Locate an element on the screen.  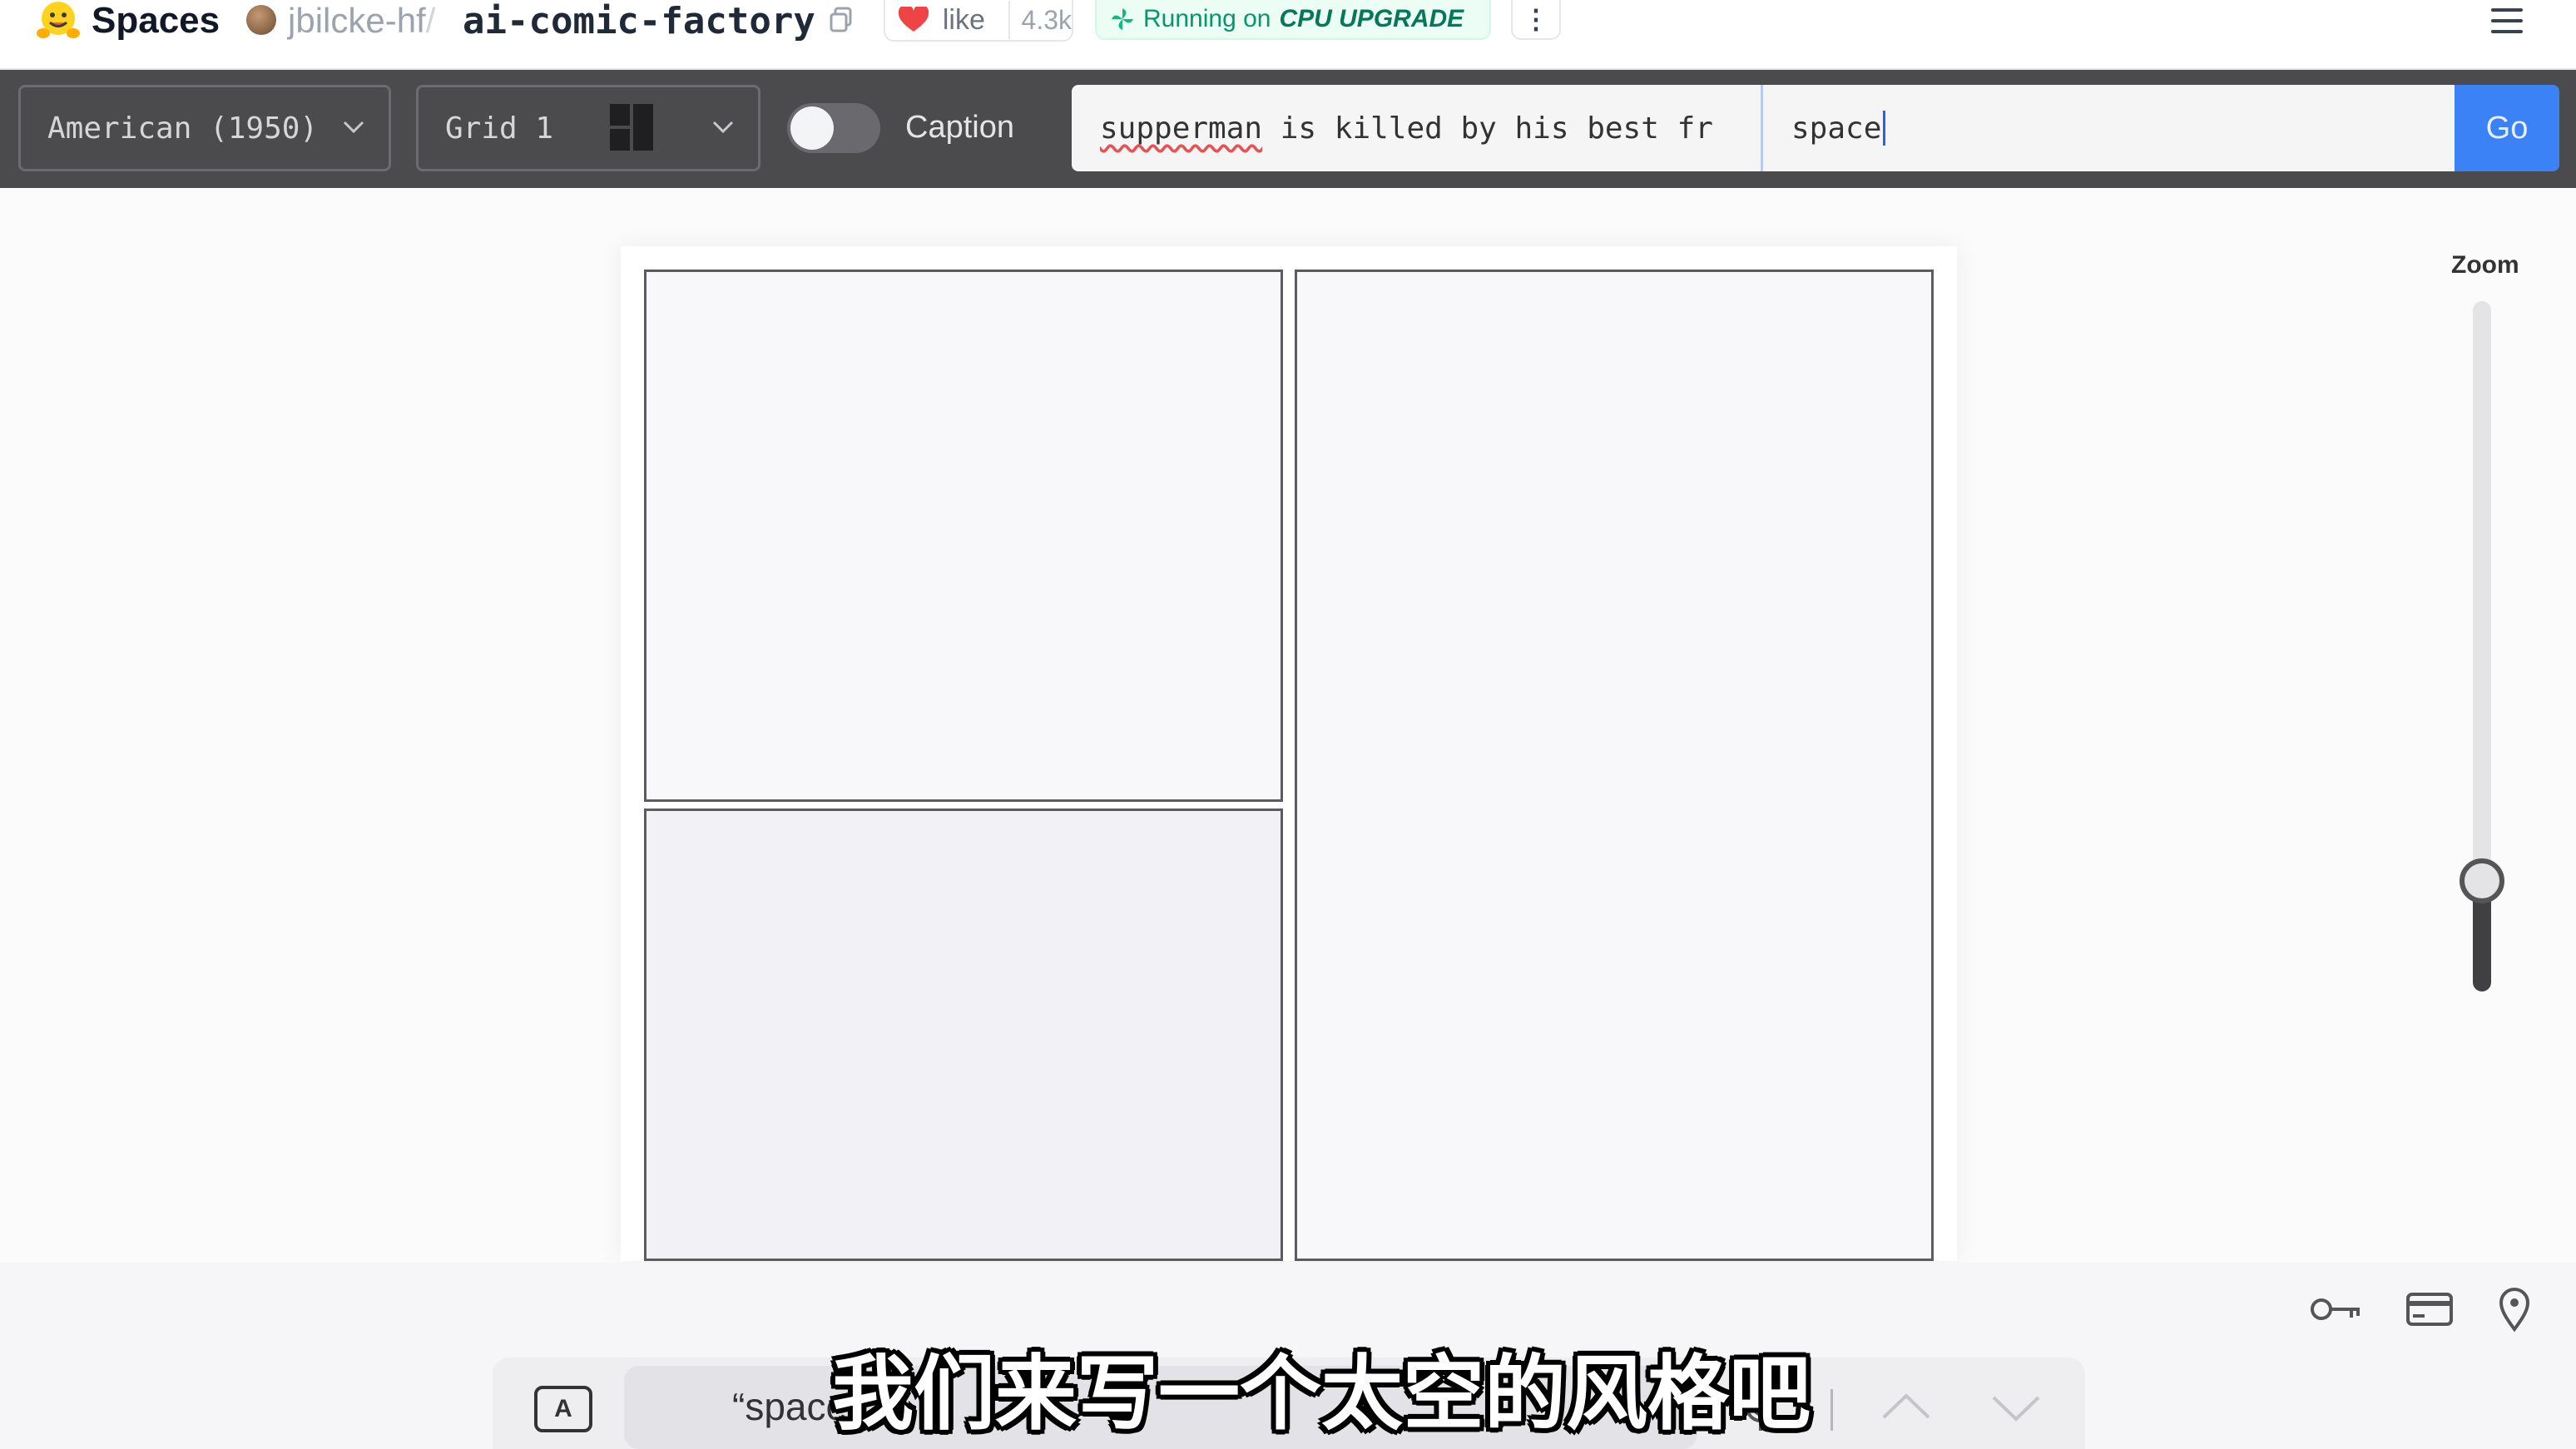
like-label: like is located at coordinates (964, 19).